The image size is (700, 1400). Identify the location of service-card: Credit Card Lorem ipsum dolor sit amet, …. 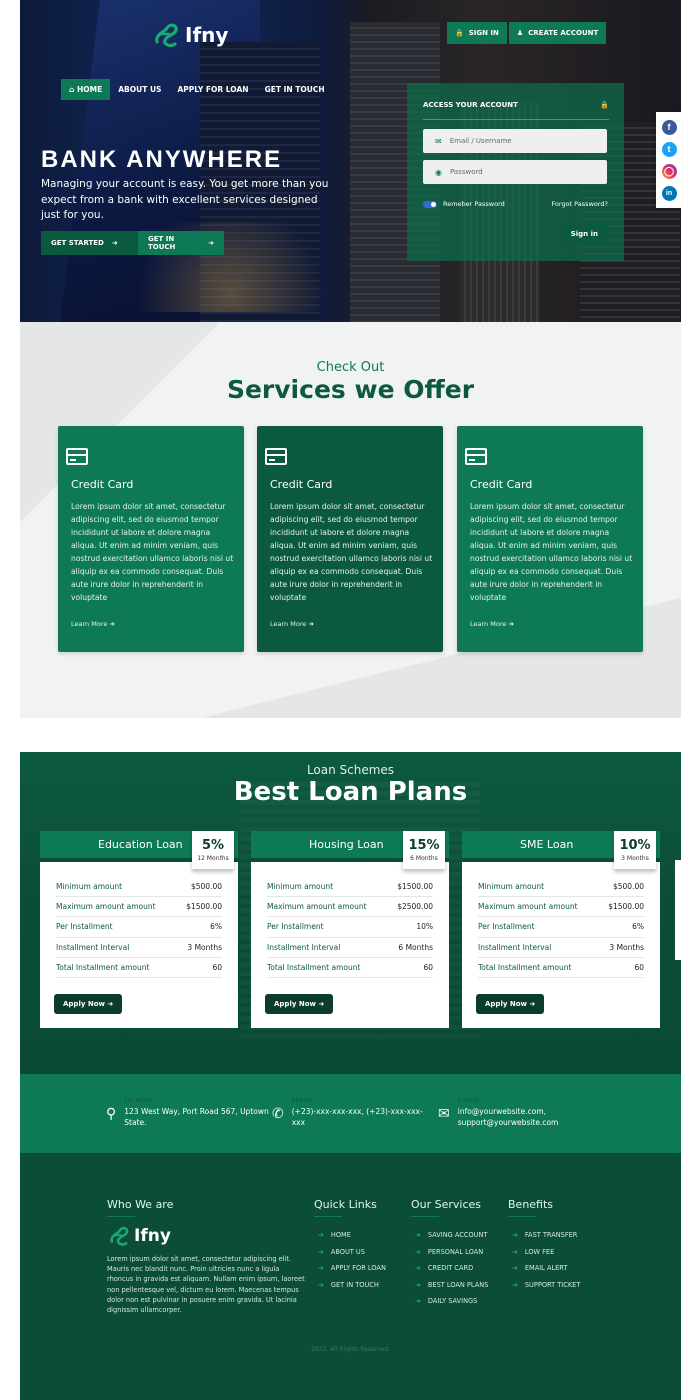
(350, 539).